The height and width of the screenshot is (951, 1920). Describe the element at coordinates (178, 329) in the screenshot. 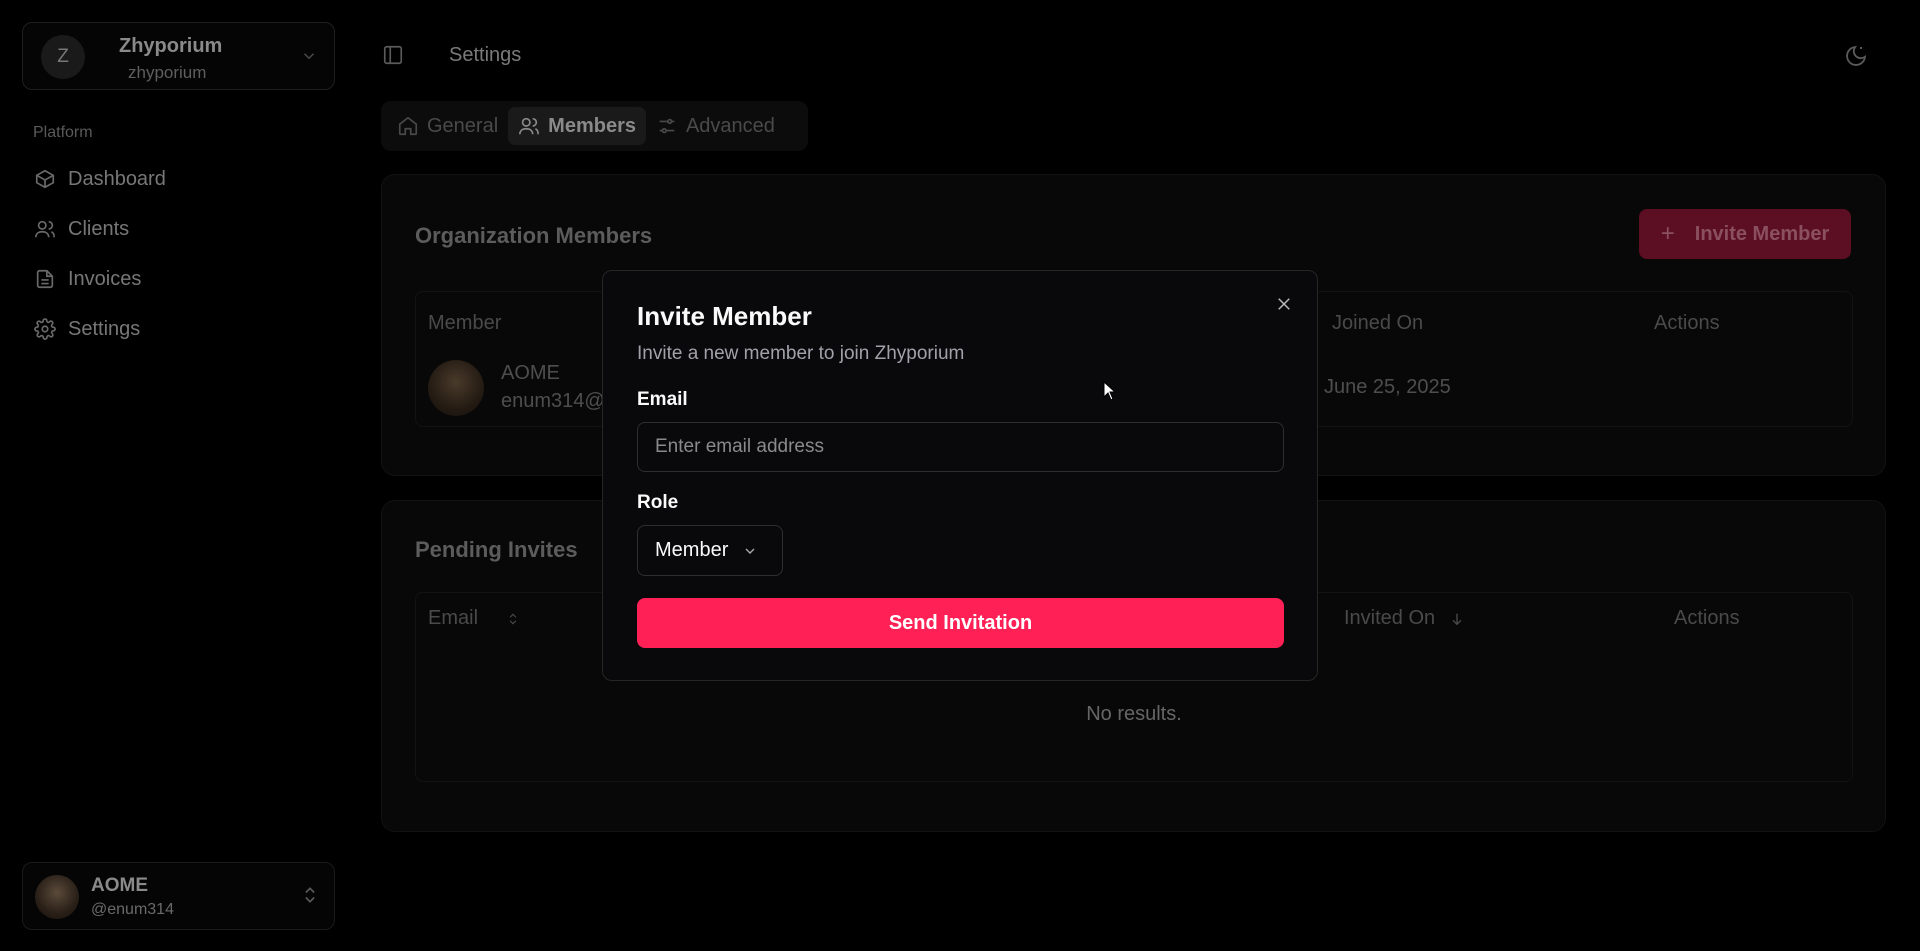

I see `sidebar-item-settings: Settings` at that location.